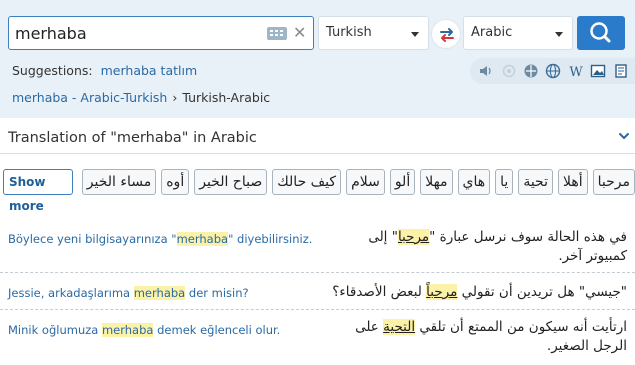  I want to click on book-icon, so click(621, 71).